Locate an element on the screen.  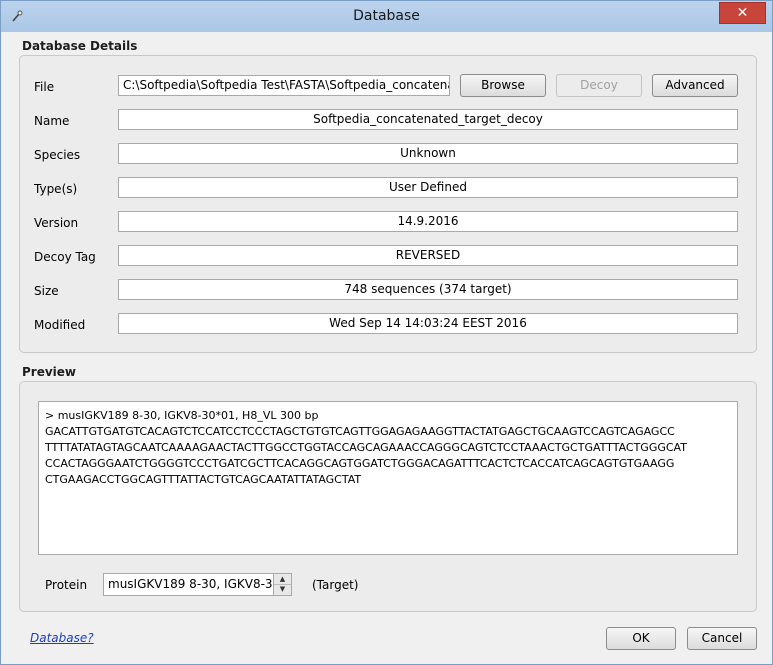
modified-field: Wed Sep 14 14:03:24 EEST 2016 is located at coordinates (428, 323).